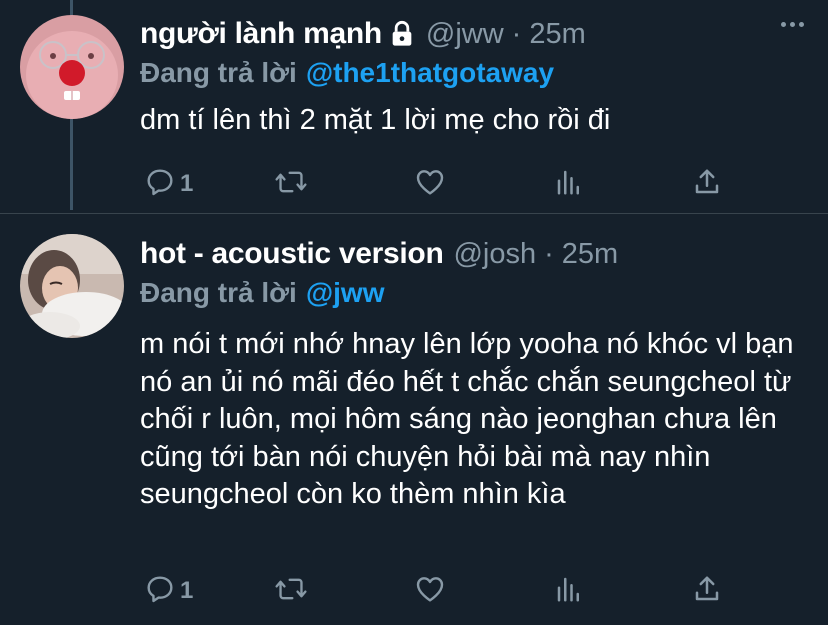 This screenshot has height=625, width=828. What do you see at coordinates (261, 34) in the screenshot?
I see `display-name: người lành mạnh` at bounding box center [261, 34].